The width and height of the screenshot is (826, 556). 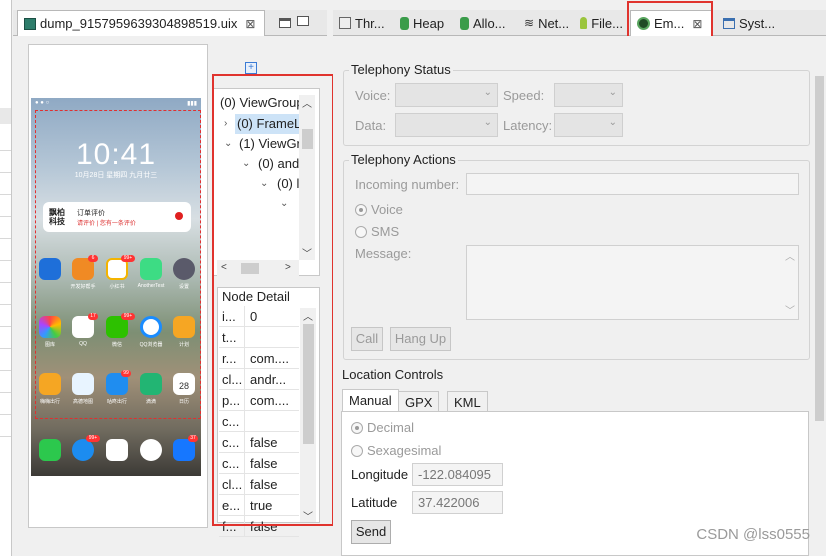 What do you see at coordinates (6, 278) in the screenshot?
I see `left-view-strip` at bounding box center [6, 278].